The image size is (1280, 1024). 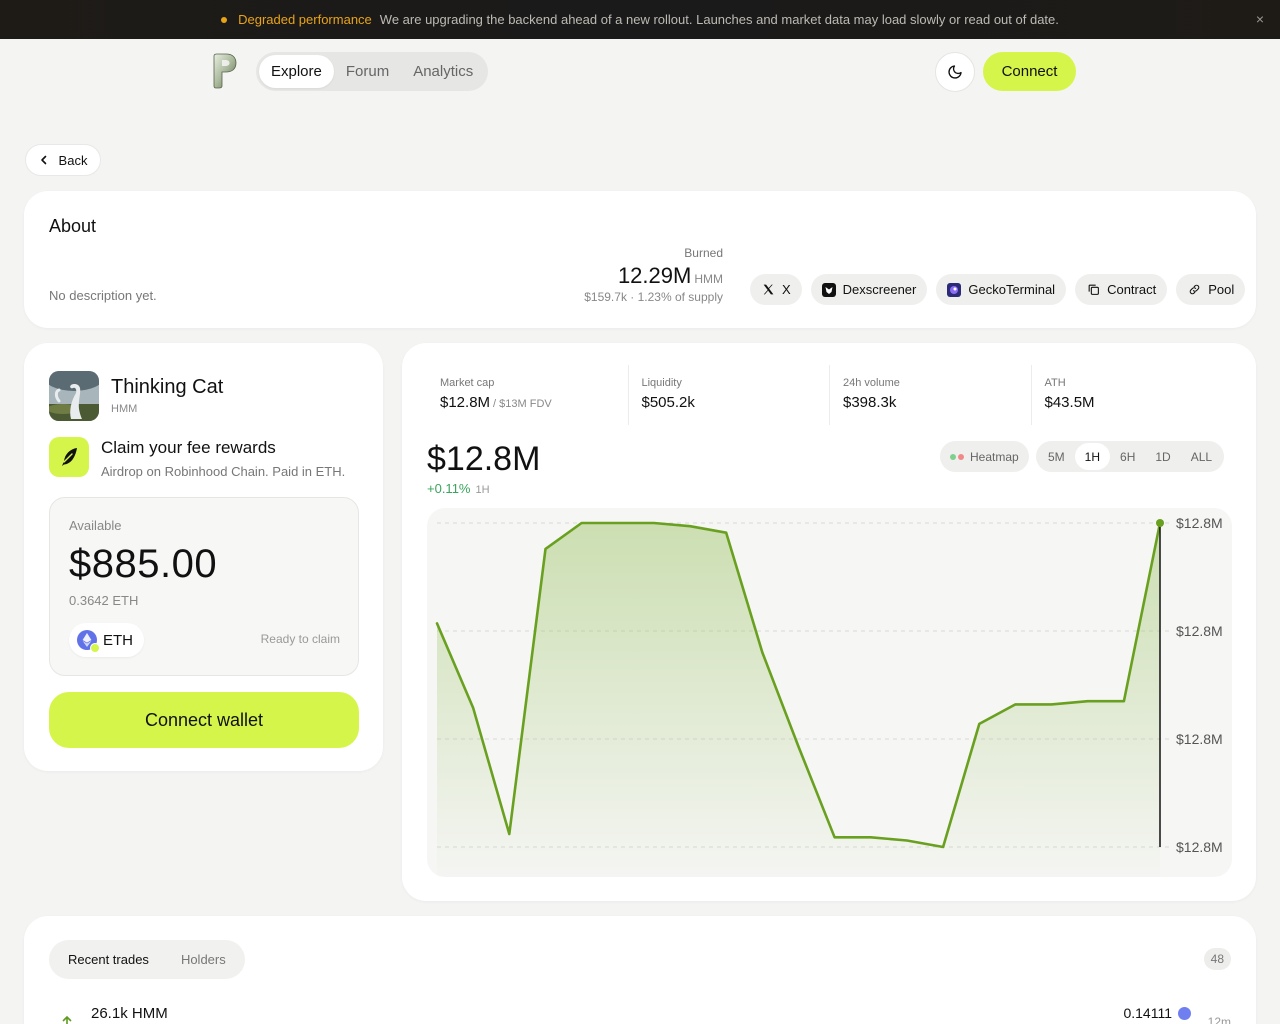 I want to click on trade-eth: 0.14111, so click(x=1157, y=1013).